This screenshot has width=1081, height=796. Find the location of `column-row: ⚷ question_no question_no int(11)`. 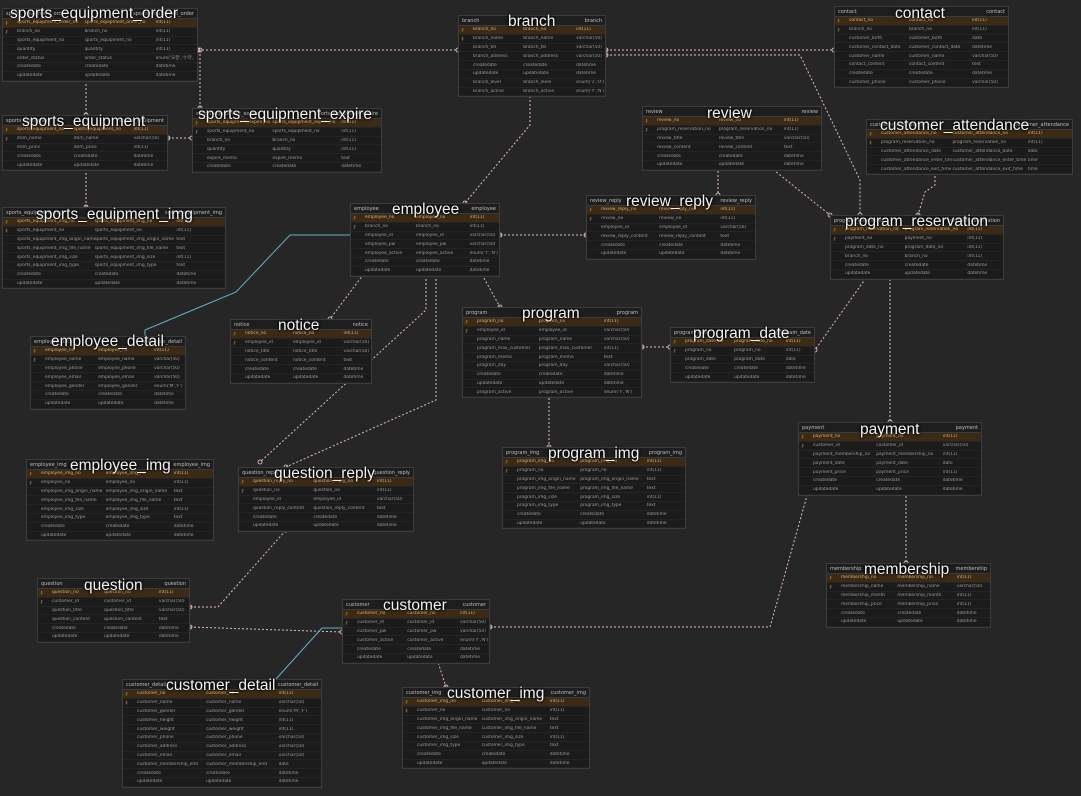

column-row: ⚷ question_no question_no int(11) is located at coordinates (326, 491).